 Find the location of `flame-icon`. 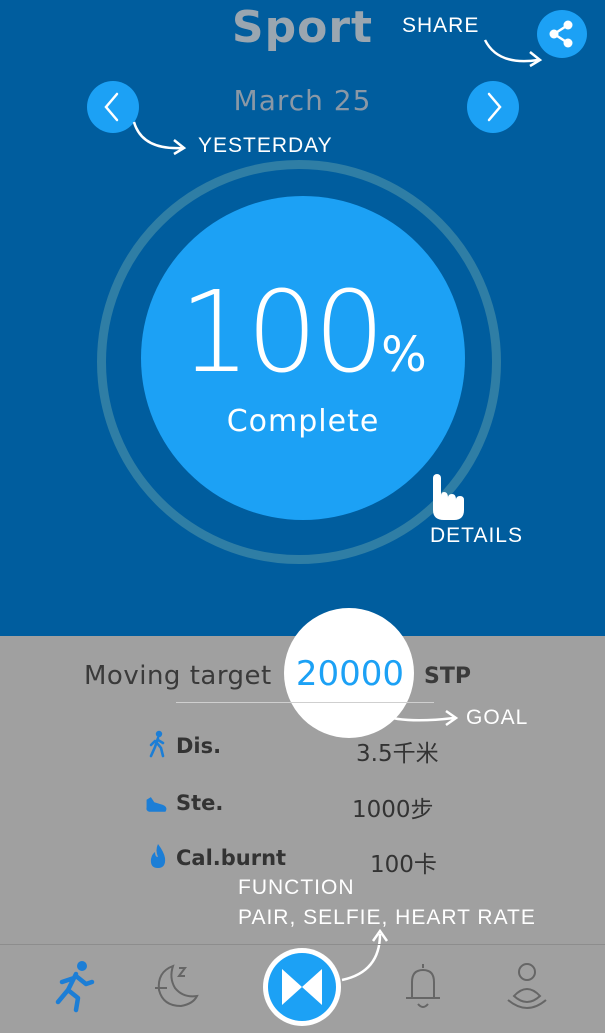

flame-icon is located at coordinates (158, 856).